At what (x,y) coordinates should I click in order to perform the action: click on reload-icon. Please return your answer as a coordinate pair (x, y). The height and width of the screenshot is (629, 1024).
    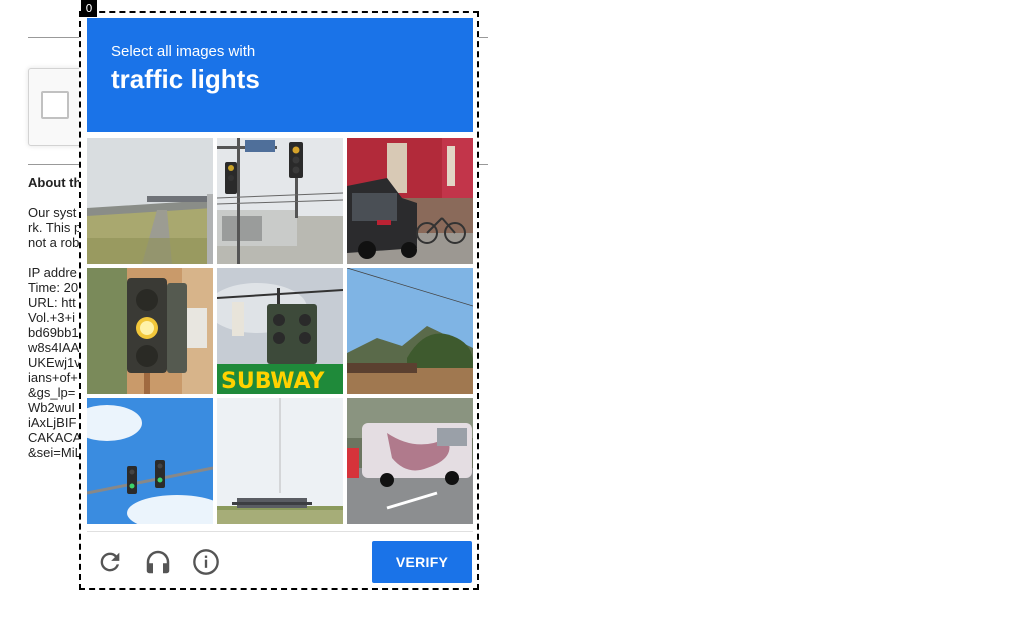
    Looking at the image, I should click on (110, 562).